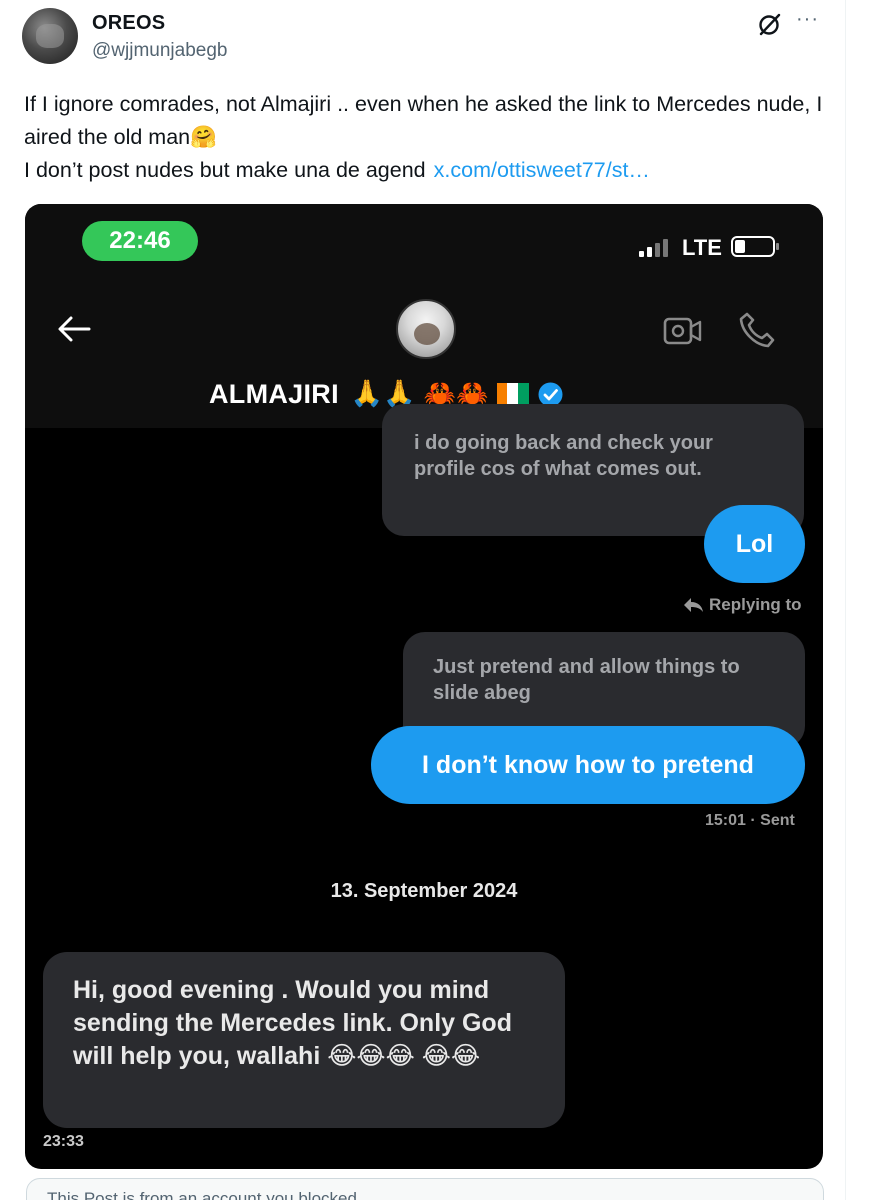  What do you see at coordinates (74, 329) in the screenshot?
I see `back-arrow-icon` at bounding box center [74, 329].